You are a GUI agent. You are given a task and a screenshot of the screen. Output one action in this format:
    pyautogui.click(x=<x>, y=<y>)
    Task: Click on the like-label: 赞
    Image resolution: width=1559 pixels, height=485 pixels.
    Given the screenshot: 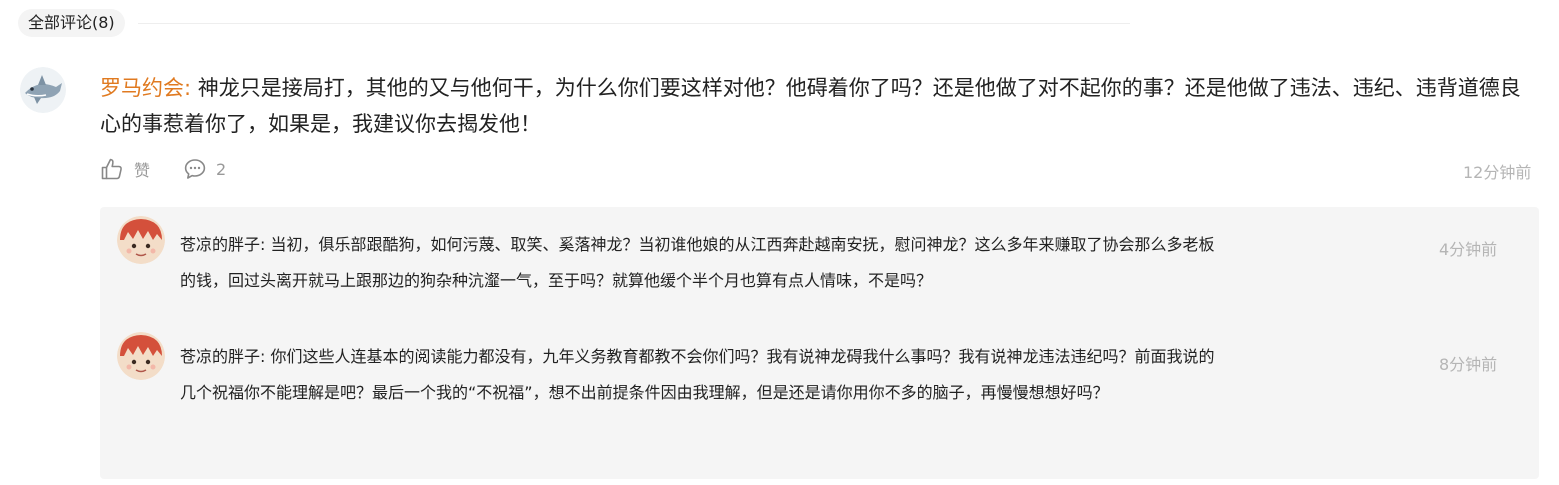 What is the action you would take?
    pyautogui.click(x=142, y=170)
    